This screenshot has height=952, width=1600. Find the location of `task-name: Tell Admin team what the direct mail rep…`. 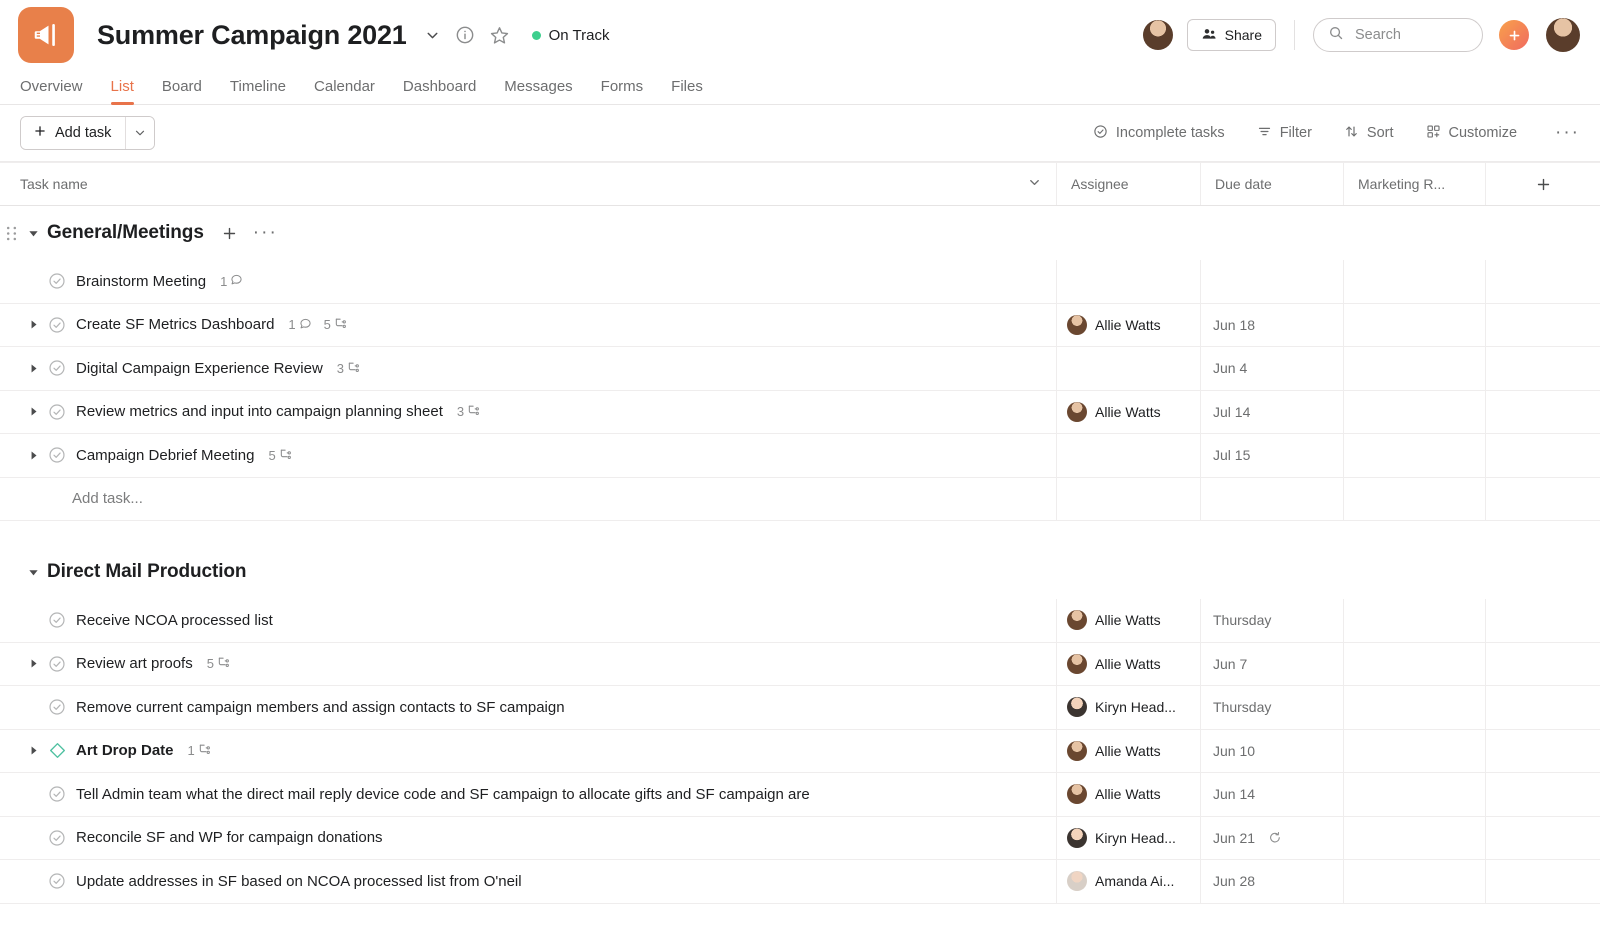

task-name: Tell Admin team what the direct mail rep… is located at coordinates (443, 794).